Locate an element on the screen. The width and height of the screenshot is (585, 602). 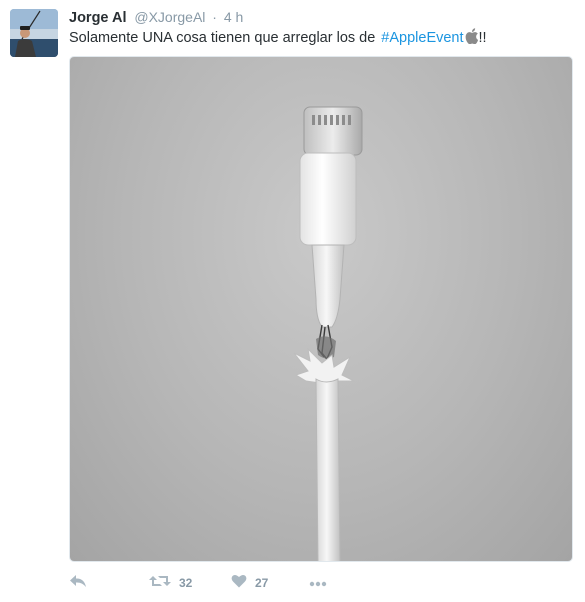
retweet-button: 32 is located at coordinates (170, 583).